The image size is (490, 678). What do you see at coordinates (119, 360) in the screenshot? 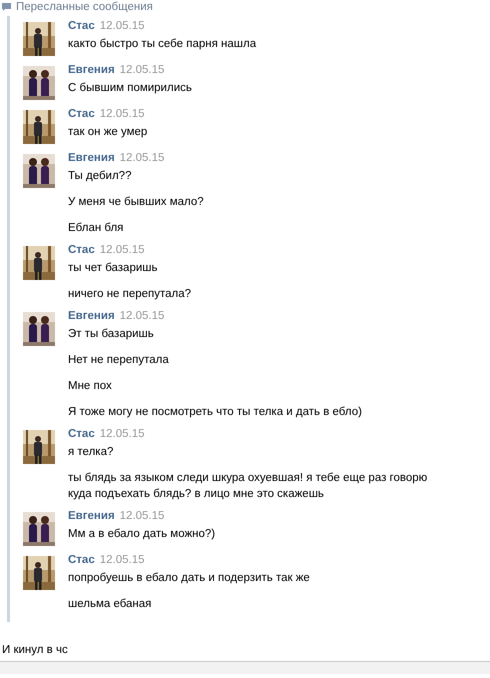
I see `message-text: Нет не перепутала` at bounding box center [119, 360].